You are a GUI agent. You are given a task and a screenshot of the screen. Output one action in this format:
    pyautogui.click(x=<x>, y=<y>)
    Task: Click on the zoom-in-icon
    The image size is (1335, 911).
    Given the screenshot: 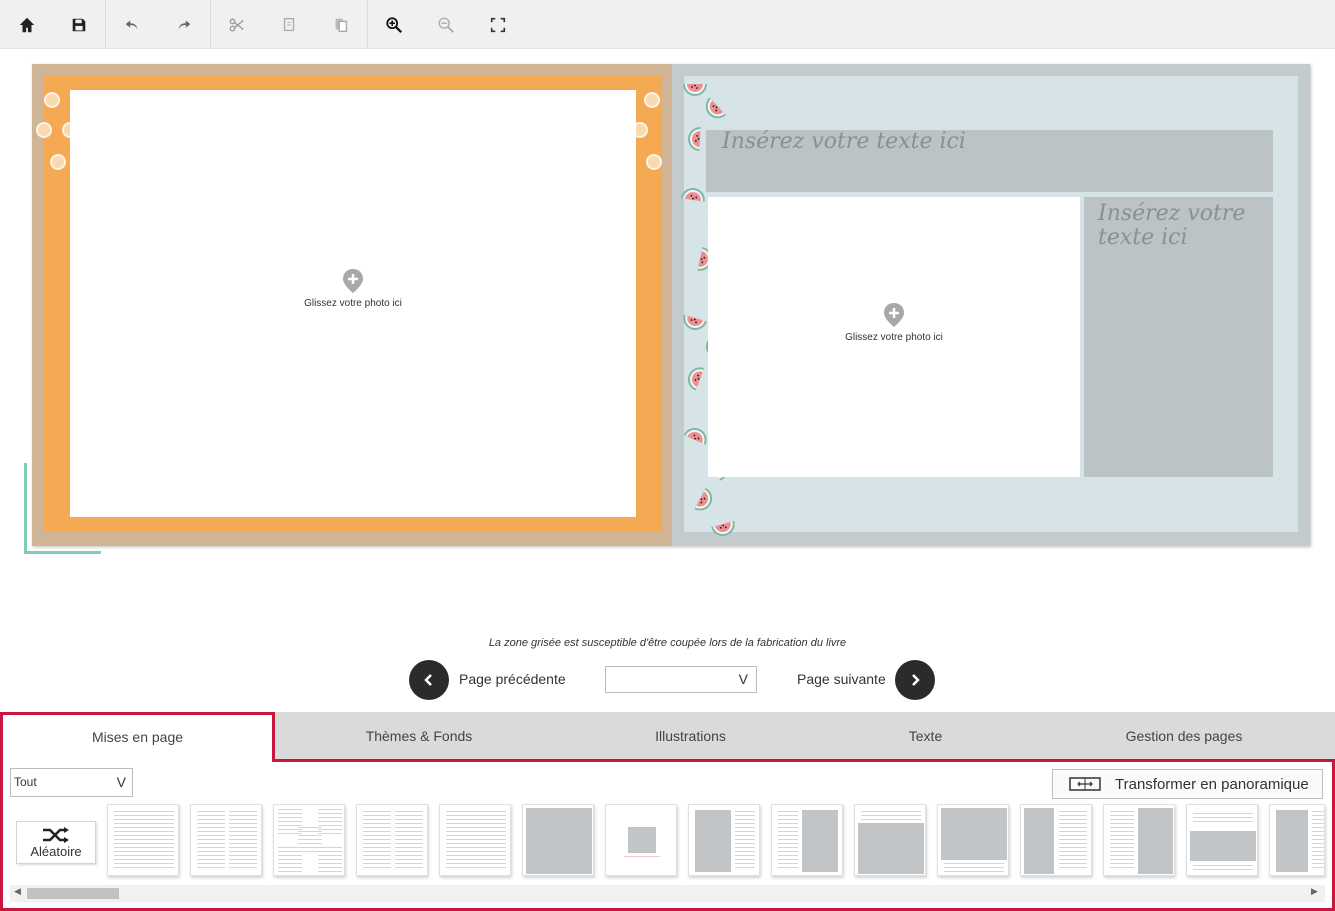 What is the action you would take?
    pyautogui.click(x=394, y=24)
    